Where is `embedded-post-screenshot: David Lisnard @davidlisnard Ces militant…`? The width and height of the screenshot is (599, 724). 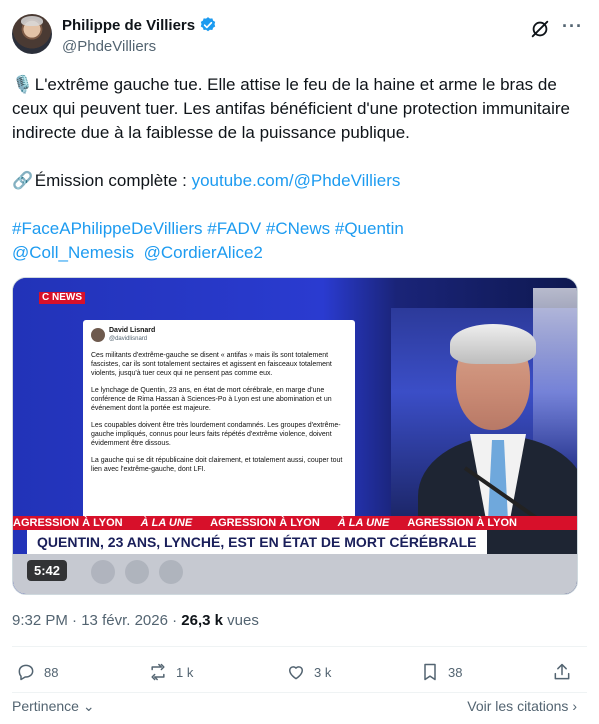 embedded-post-screenshot: David Lisnard @davidlisnard Ces militant… is located at coordinates (219, 420).